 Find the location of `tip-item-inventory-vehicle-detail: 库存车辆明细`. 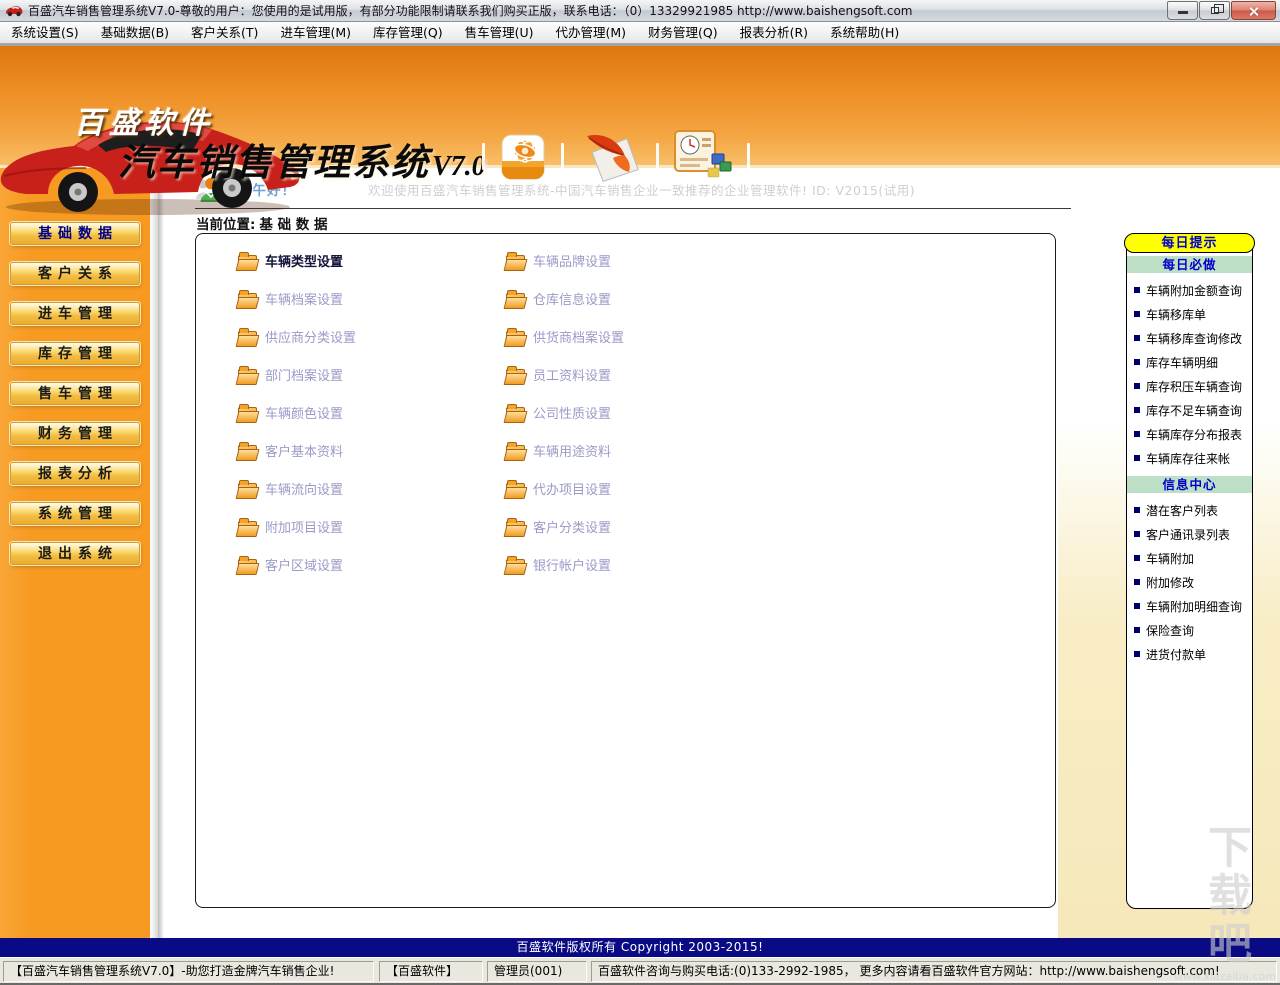

tip-item-inventory-vehicle-detail: 库存车辆明细 is located at coordinates (1189, 362).